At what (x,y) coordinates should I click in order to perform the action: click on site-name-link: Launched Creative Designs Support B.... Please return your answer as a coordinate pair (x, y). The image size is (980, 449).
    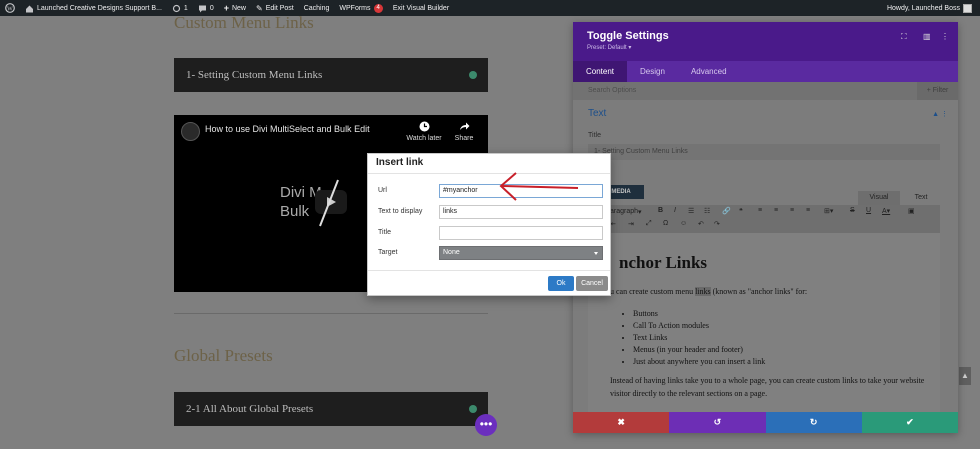
    Looking at the image, I should click on (93, 8).